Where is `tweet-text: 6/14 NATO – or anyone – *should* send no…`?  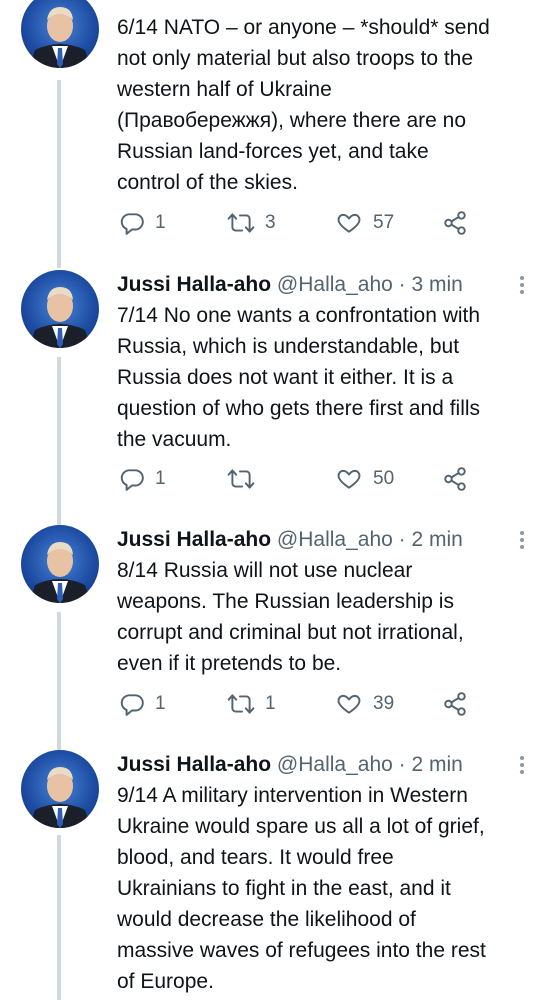 tweet-text: 6/14 NATO – or anyone – *should* send no… is located at coordinates (303, 105).